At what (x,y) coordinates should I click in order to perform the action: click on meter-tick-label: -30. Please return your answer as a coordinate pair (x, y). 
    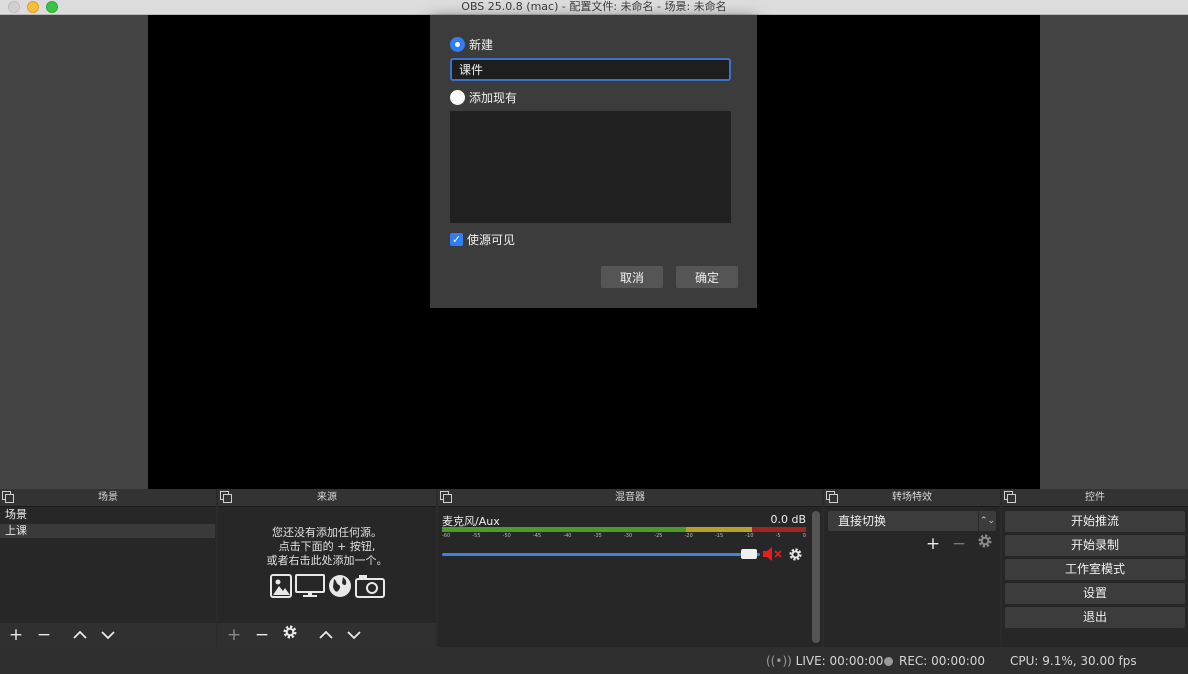
    Looking at the image, I should click on (628, 536).